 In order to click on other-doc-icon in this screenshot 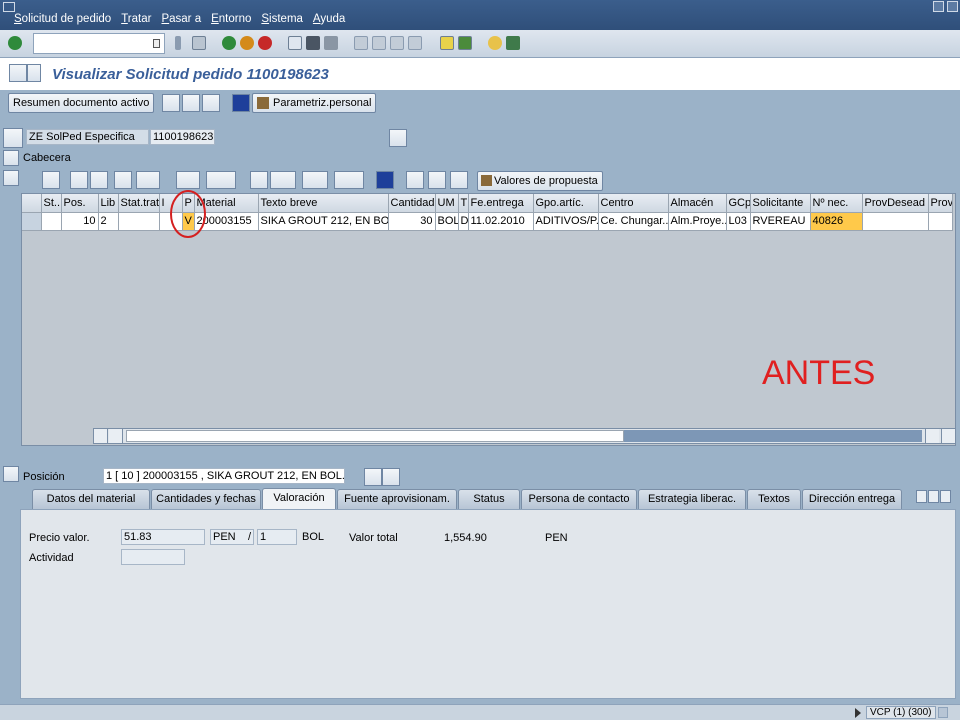, I will do `click(211, 103)`.